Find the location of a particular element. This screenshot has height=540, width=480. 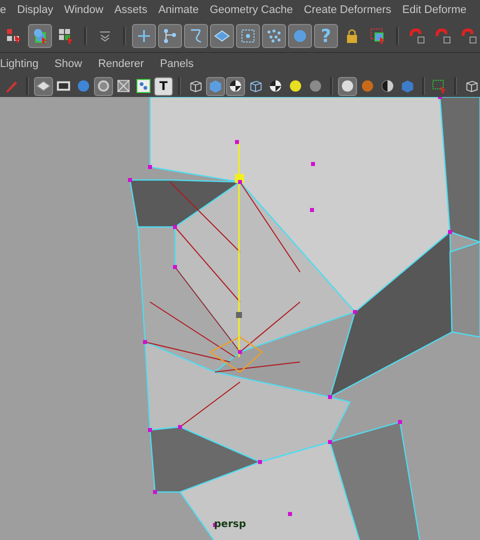

checker-ball-icon is located at coordinates (275, 86).